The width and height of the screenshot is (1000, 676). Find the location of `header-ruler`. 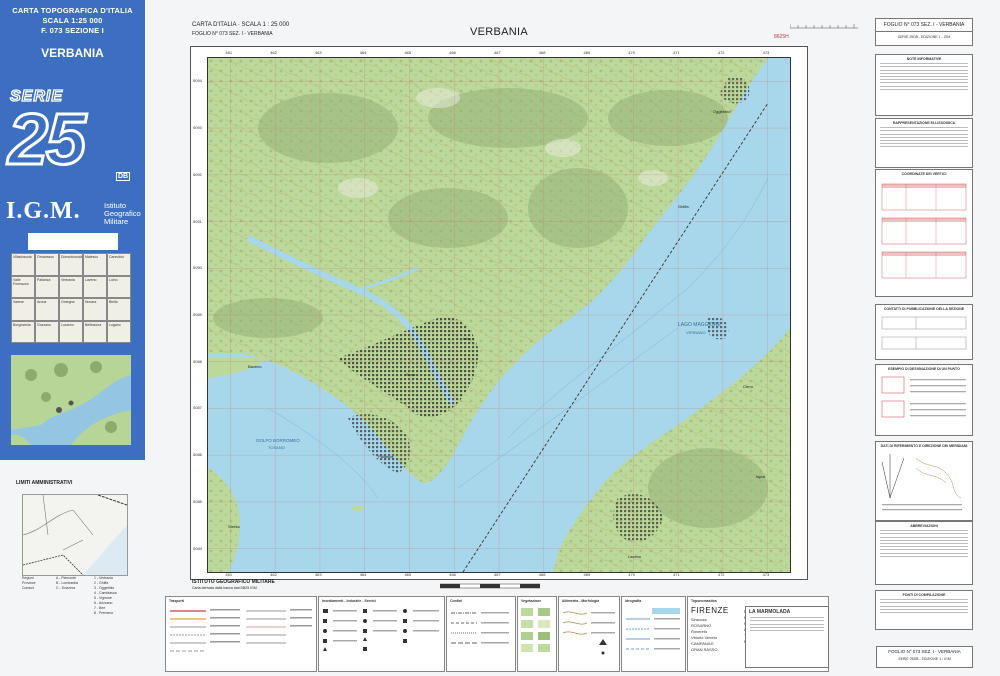

header-ruler is located at coordinates (824, 26).